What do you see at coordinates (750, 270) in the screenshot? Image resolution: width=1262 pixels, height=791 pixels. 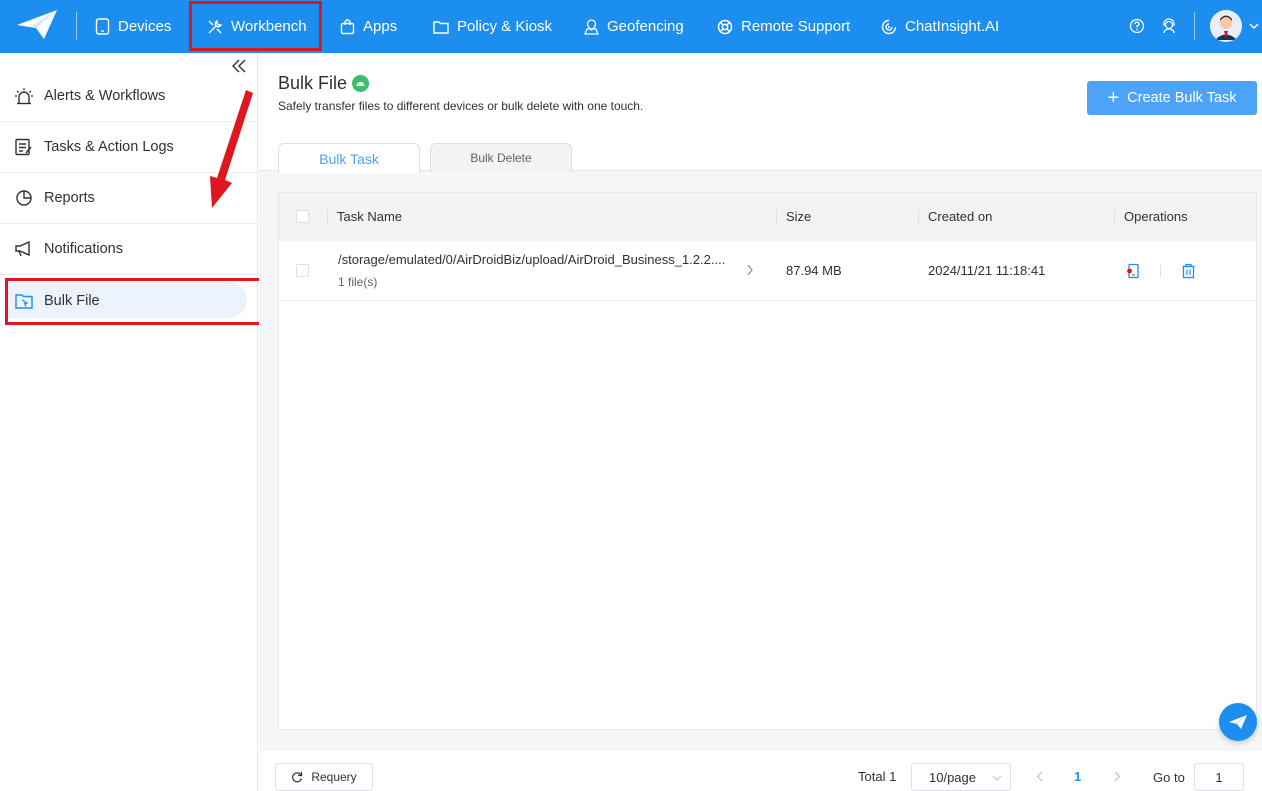 I see `chevron-right-icon` at bounding box center [750, 270].